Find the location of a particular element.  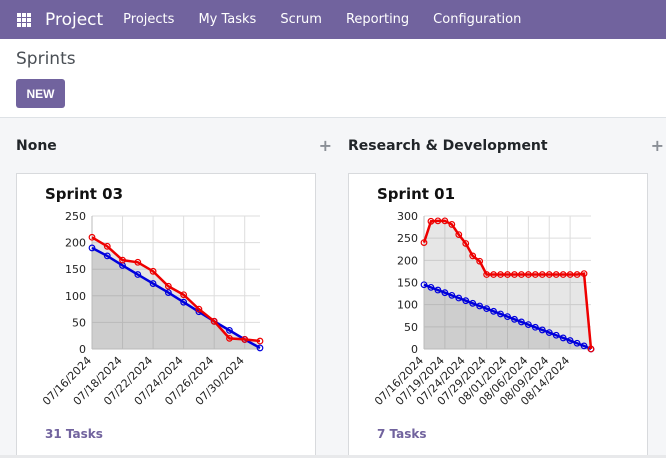

sprint-title: Sprint 03 is located at coordinates (84, 194).